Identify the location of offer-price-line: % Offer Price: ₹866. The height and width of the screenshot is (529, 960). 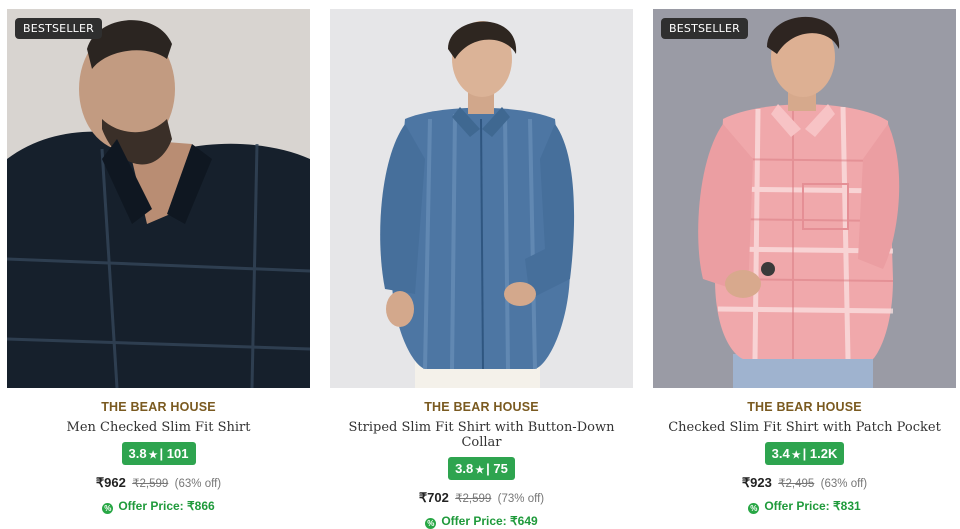
(158, 506).